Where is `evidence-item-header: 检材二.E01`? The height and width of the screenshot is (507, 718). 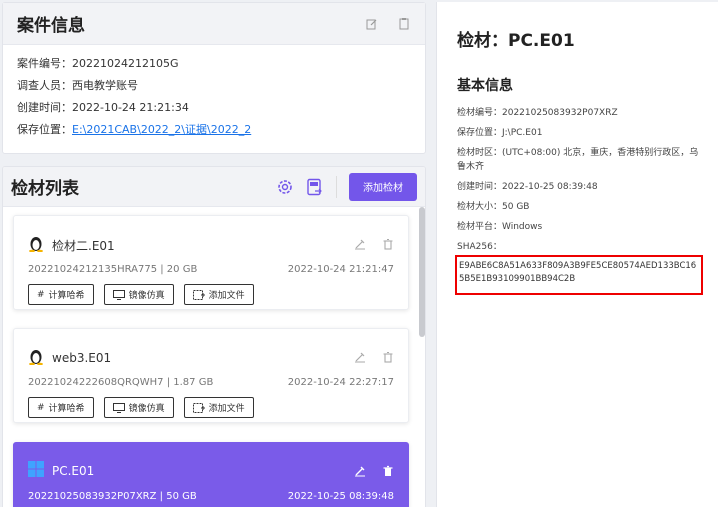 evidence-item-header: 检材二.E01 is located at coordinates (71, 245).